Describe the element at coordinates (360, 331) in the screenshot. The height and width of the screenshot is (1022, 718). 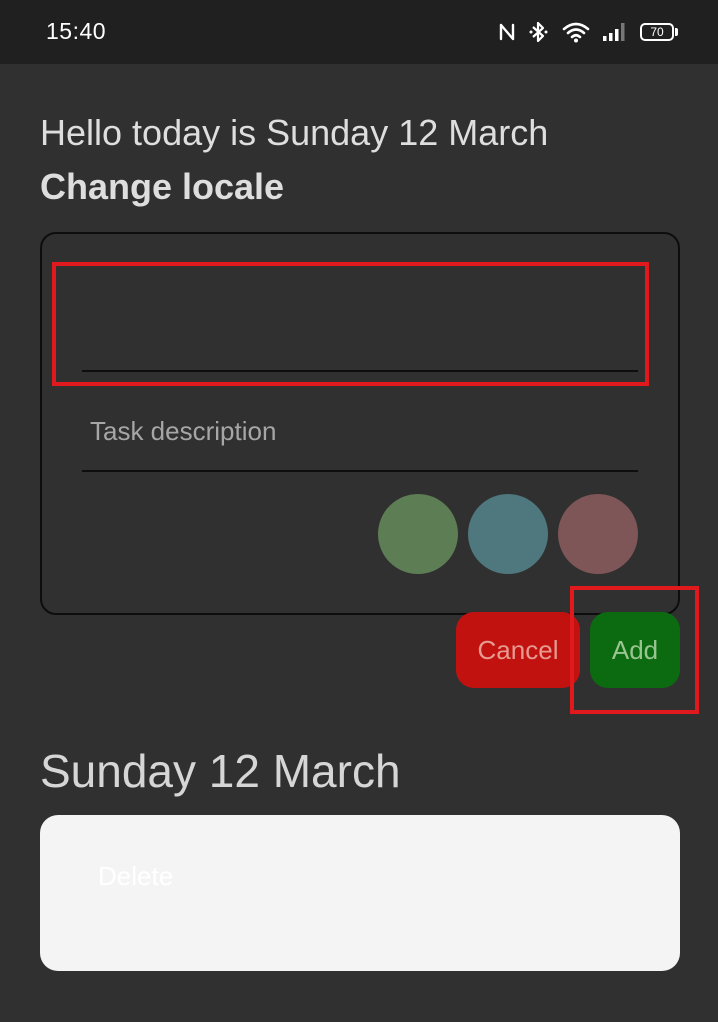
I see `task-title-input` at that location.